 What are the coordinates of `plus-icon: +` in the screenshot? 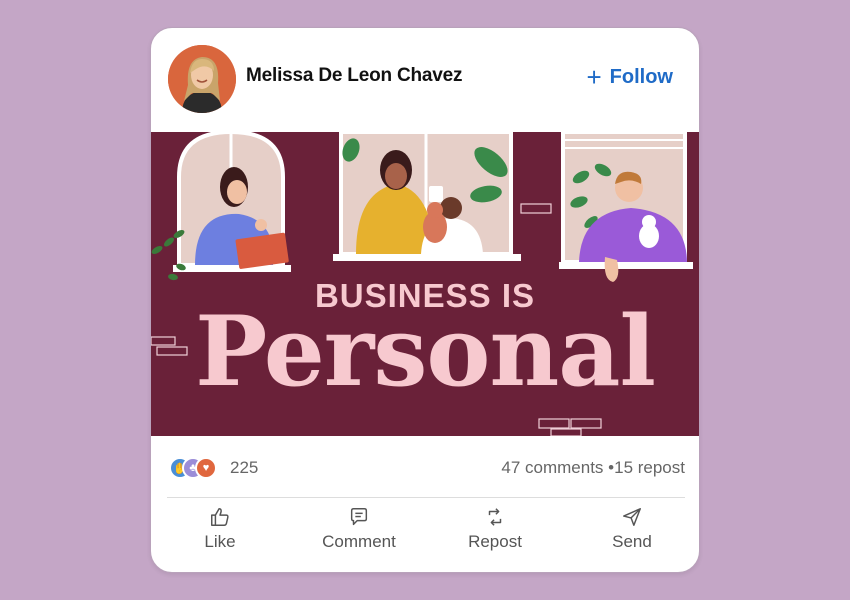 It's located at (594, 76).